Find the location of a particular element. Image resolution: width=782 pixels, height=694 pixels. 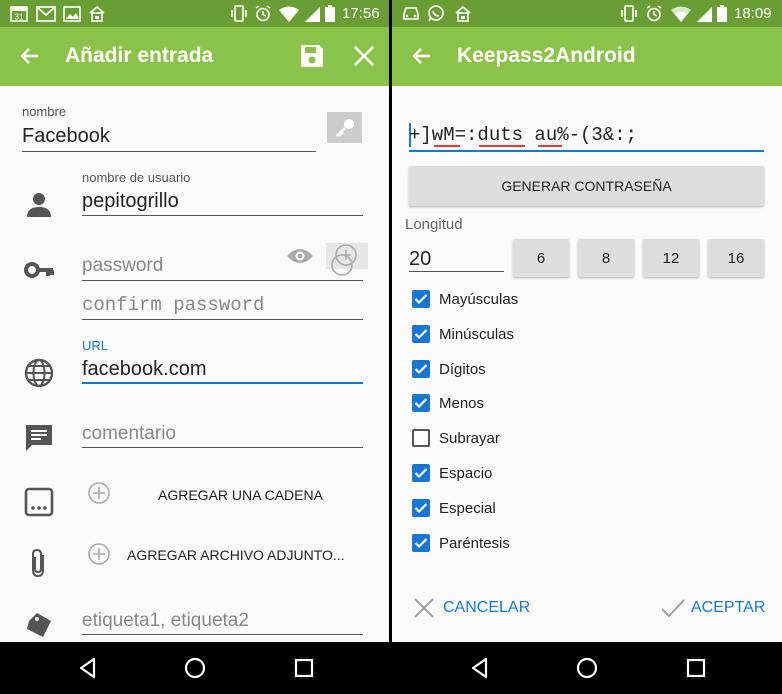

status-time: 17:56 is located at coordinates (361, 13).